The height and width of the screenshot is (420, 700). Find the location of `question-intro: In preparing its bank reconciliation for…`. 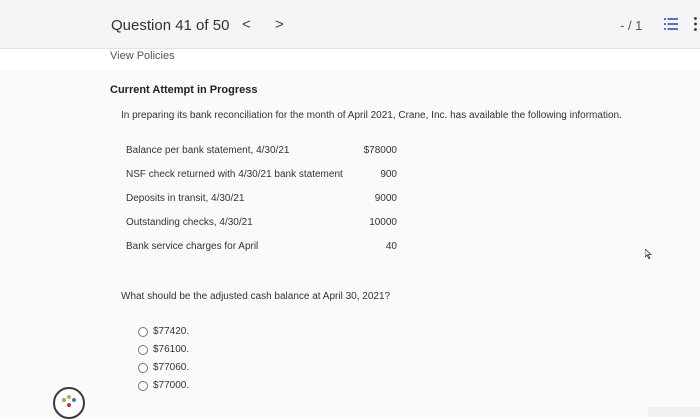

question-intro: In preparing its bank reconciliation for… is located at coordinates (371, 115).